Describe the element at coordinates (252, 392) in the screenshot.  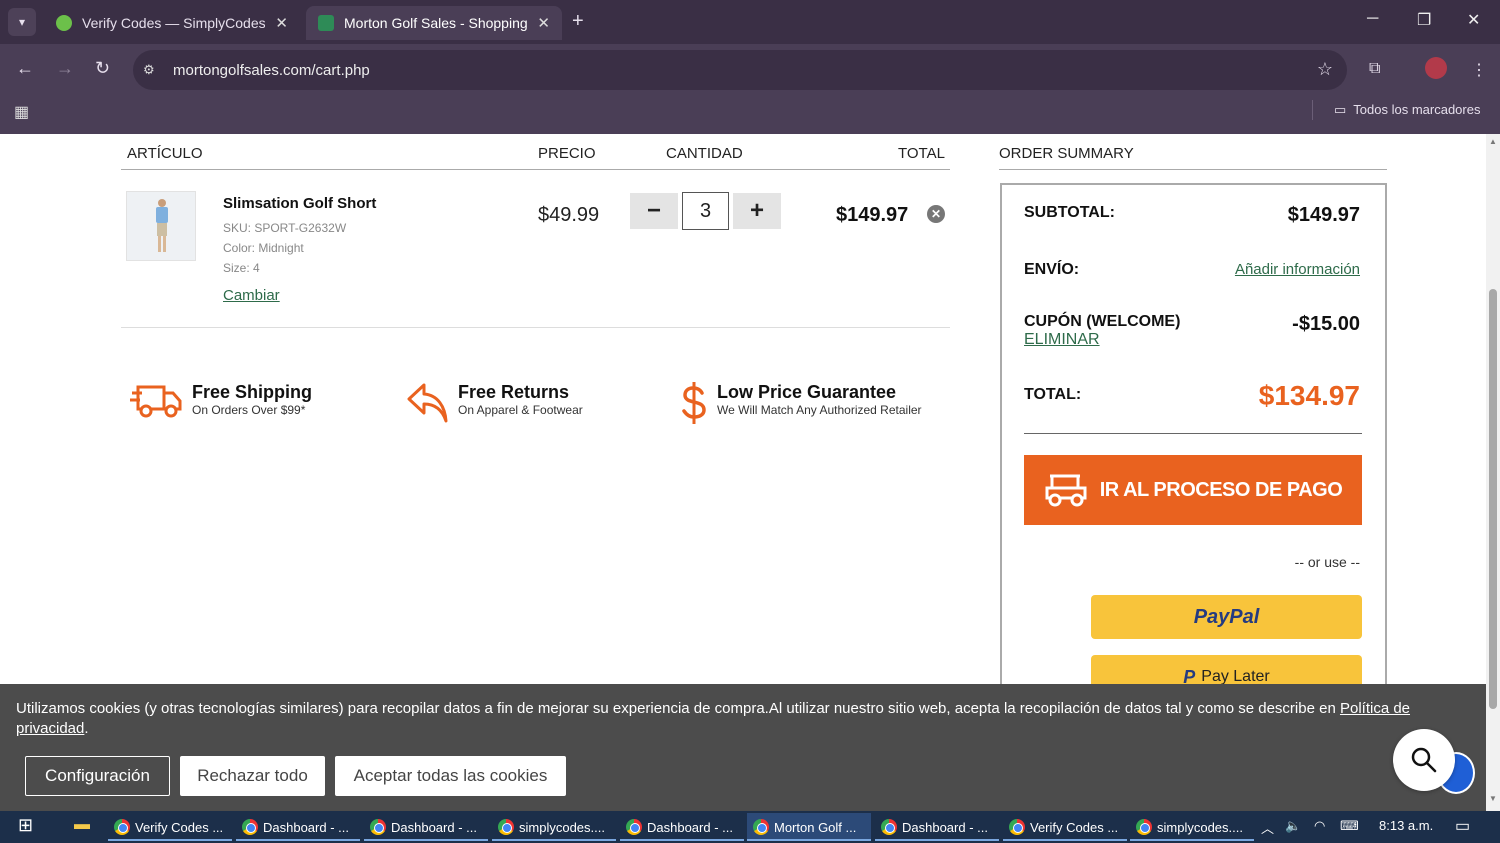
I see `feature-title: Free Shipping` at that location.